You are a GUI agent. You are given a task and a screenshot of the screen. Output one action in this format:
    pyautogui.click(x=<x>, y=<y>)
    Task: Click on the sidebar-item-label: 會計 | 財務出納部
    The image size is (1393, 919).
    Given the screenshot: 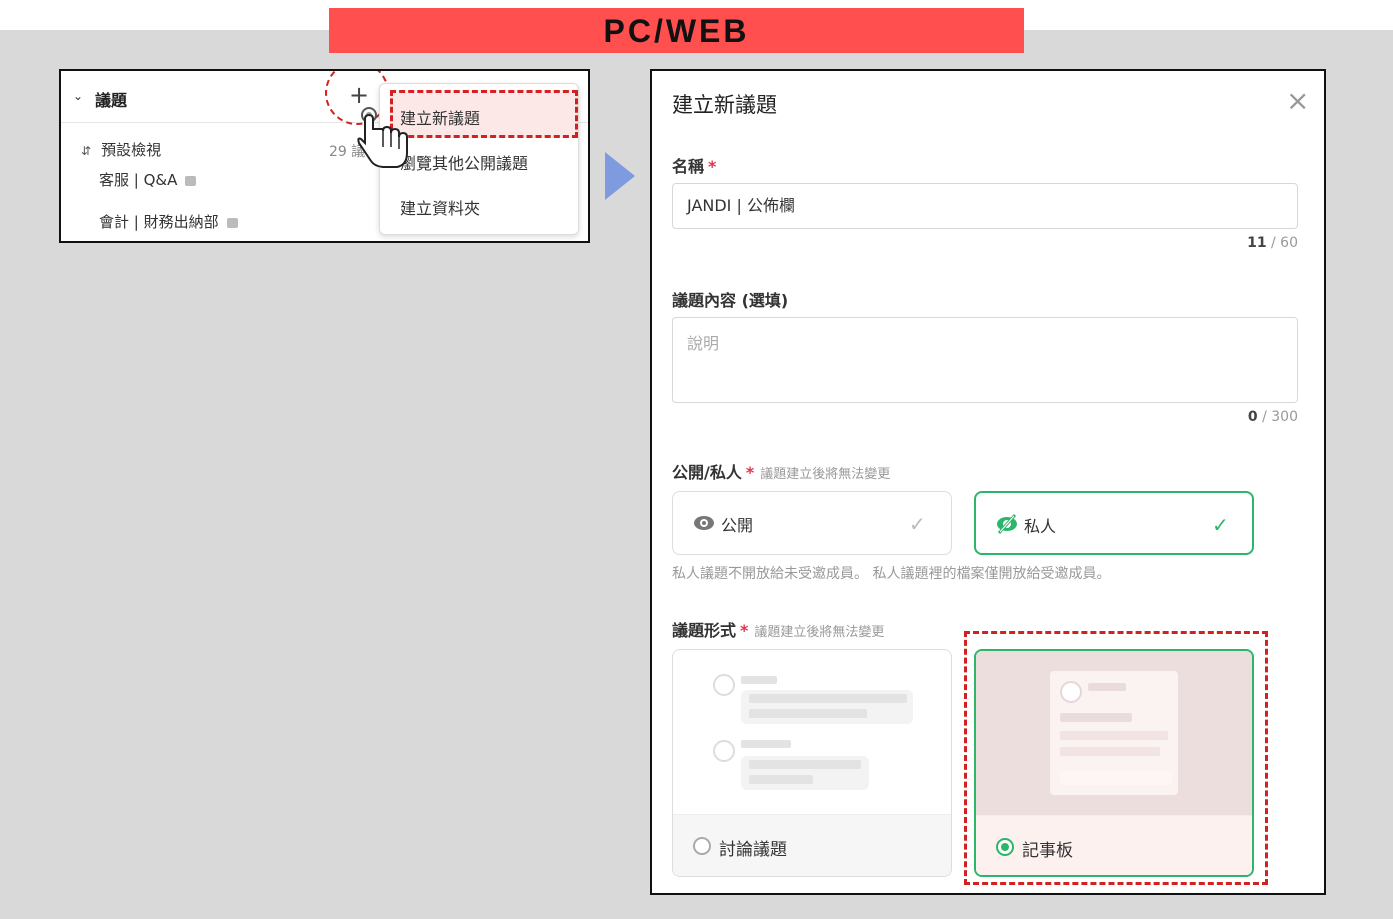 What is the action you would take?
    pyautogui.click(x=159, y=222)
    